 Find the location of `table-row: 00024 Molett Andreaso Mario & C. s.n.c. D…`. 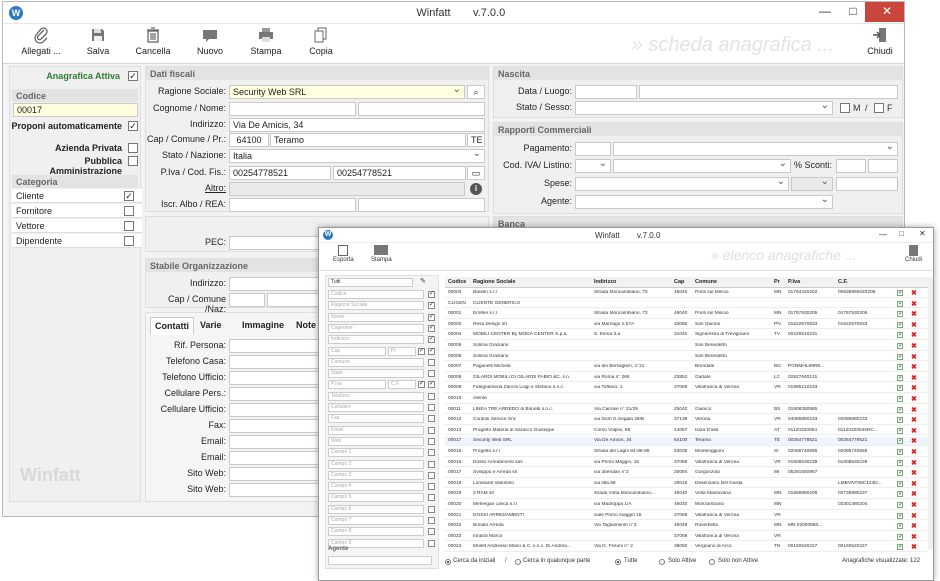

table-row: 00024 Molett Andreaso Mario & C. s.n.c. D… is located at coordinates (686, 547).